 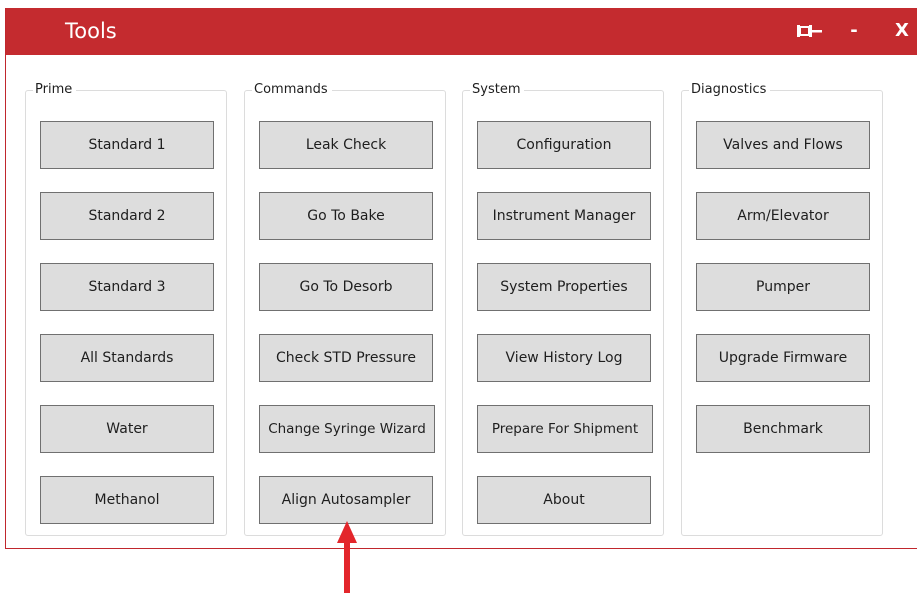 I want to click on system-properties-button: System Properties, so click(x=564, y=287).